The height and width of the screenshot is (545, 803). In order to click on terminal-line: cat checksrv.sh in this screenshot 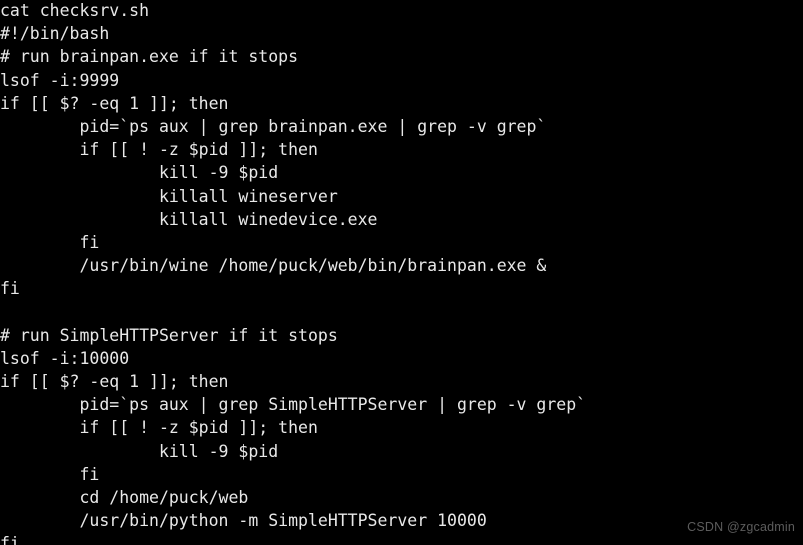, I will do `click(75, 10)`.